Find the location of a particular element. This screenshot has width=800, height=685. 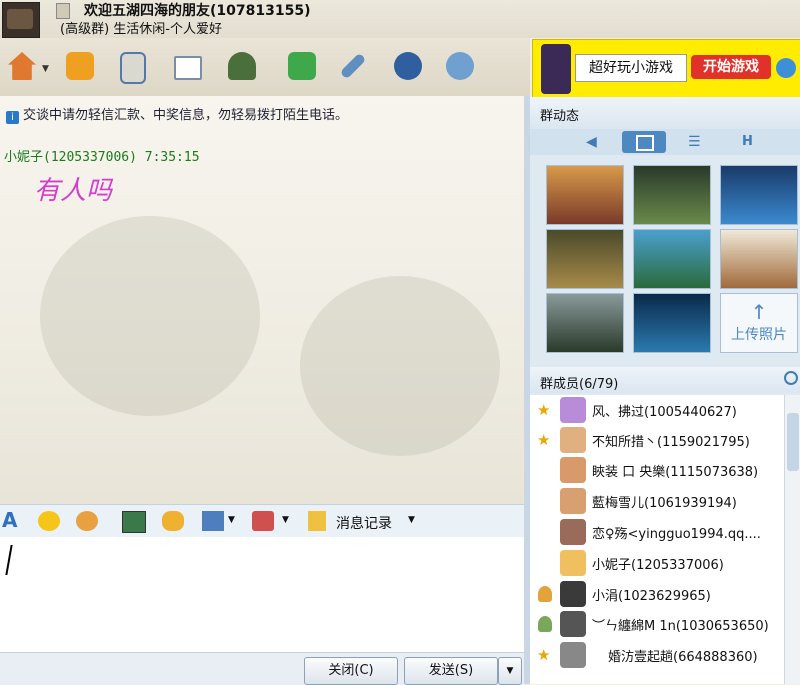

member-row: ︶ㄣ纏綿M 1n(1030653650) is located at coordinates (657, 624).